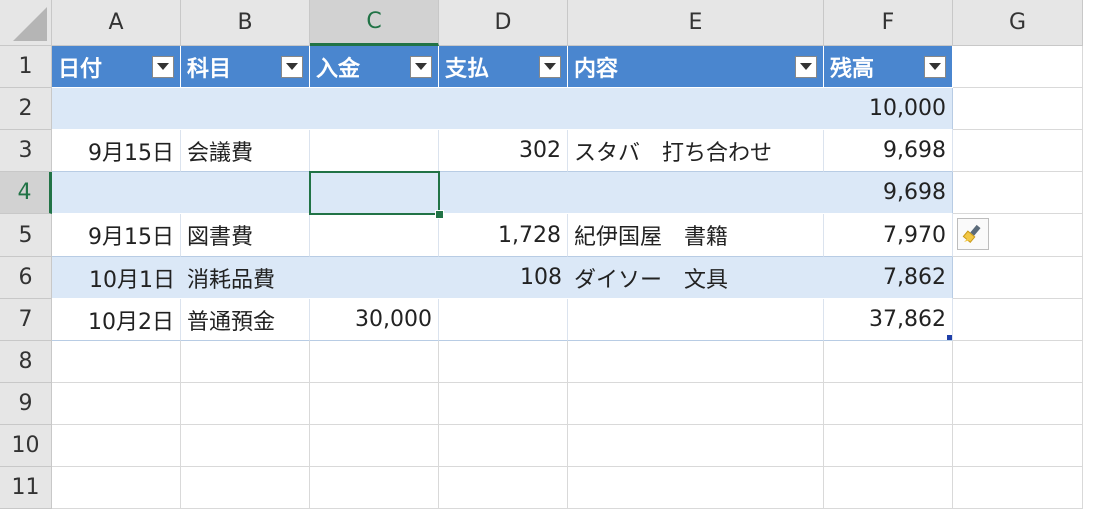  I want to click on cell-d4, so click(503, 193).